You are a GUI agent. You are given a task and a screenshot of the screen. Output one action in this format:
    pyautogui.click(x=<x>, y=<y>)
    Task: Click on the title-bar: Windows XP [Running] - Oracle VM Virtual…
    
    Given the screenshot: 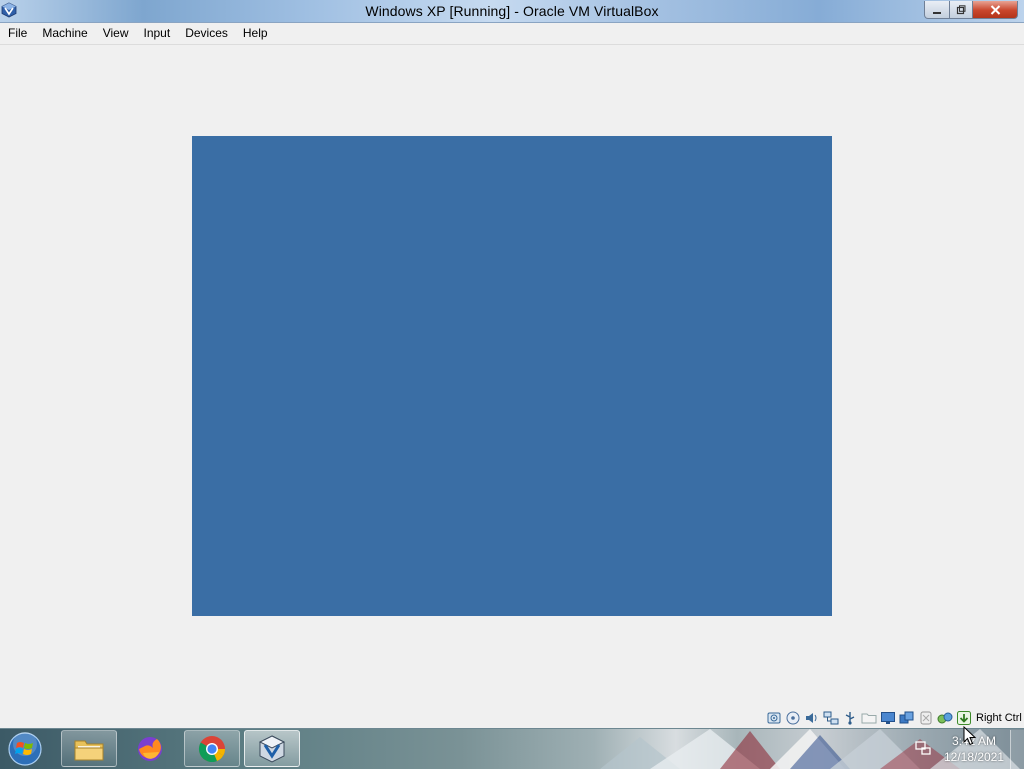 What is the action you would take?
    pyautogui.click(x=512, y=11)
    